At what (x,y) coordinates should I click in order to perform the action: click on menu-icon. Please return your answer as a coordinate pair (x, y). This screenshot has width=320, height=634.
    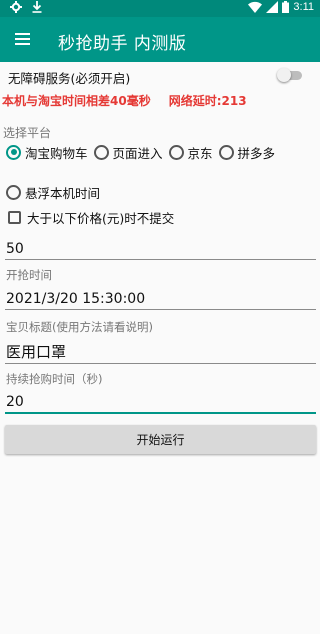
    Looking at the image, I should click on (24, 39).